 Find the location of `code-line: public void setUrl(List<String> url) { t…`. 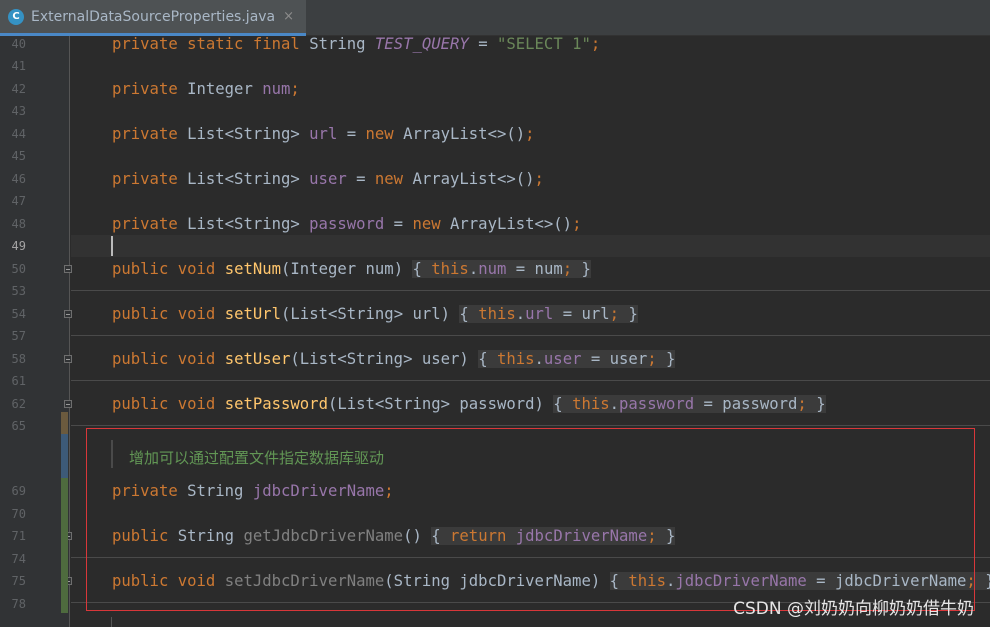

code-line: public void setUrl(List<String> url) { t… is located at coordinates (375, 314).